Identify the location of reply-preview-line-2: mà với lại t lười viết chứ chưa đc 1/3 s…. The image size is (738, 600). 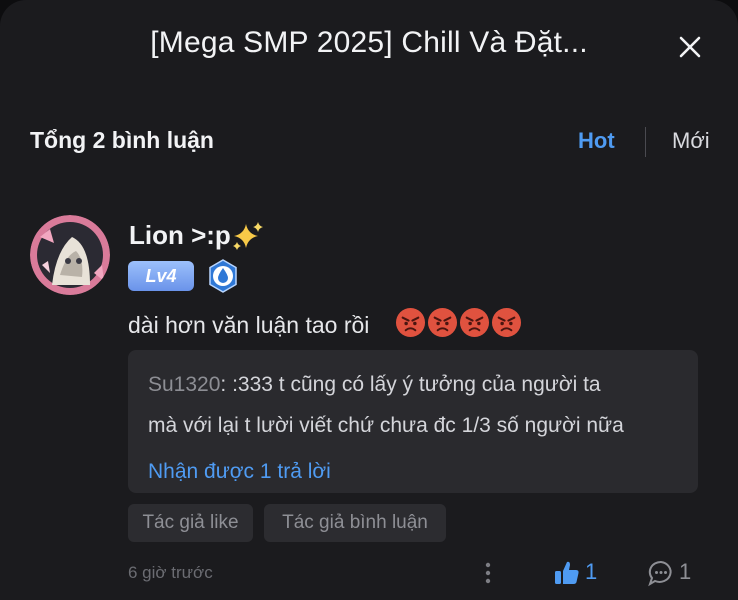
(386, 425).